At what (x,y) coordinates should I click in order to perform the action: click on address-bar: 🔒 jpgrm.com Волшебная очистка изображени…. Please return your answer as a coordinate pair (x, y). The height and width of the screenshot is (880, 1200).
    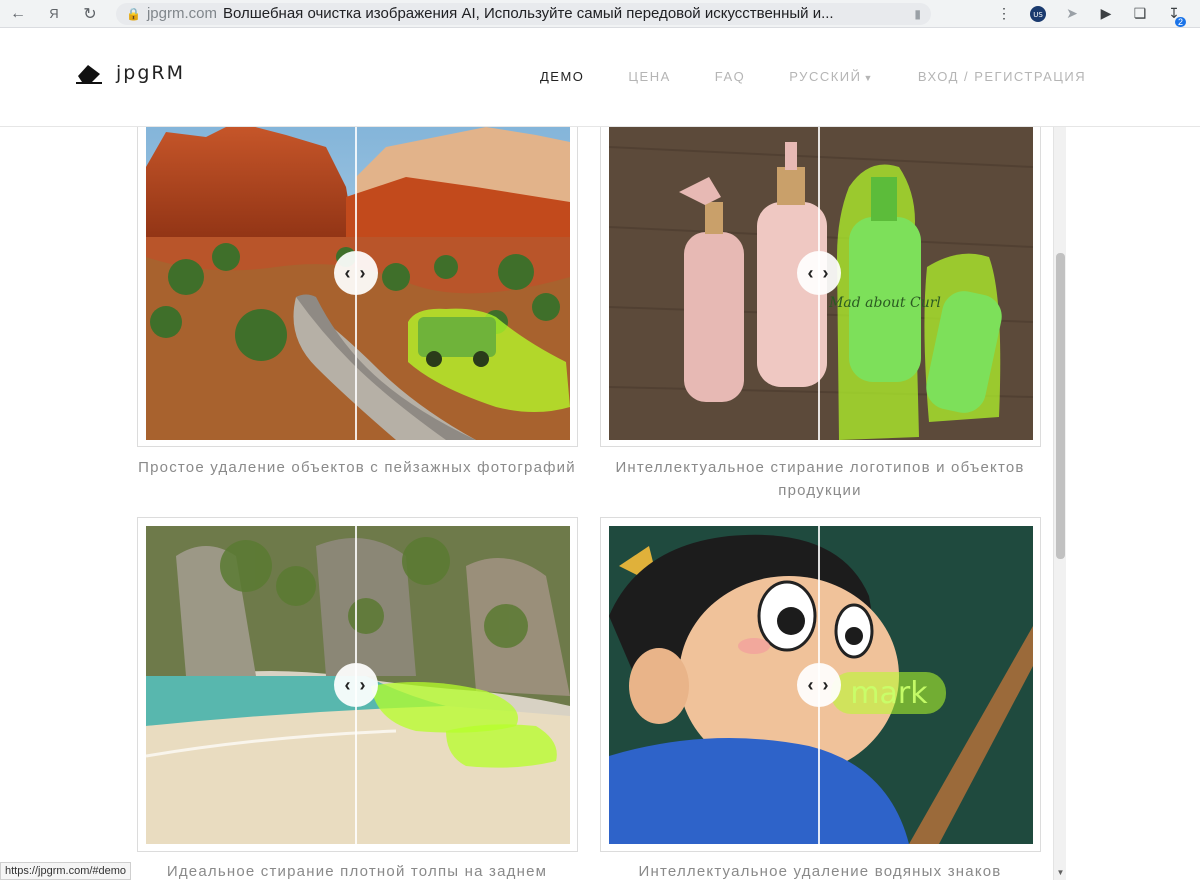
    Looking at the image, I should click on (523, 13).